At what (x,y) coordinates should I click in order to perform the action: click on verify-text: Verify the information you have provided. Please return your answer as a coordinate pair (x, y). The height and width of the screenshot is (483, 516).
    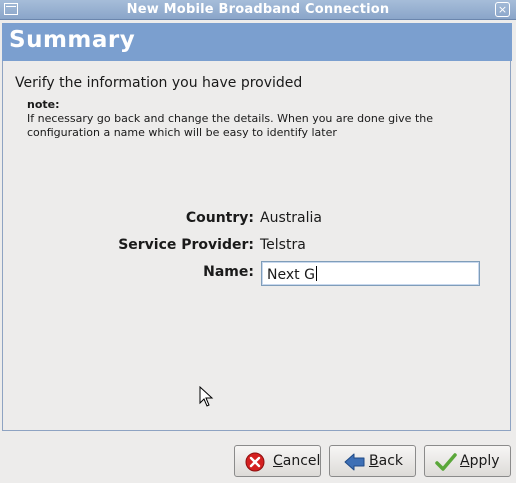
    Looking at the image, I should click on (159, 83).